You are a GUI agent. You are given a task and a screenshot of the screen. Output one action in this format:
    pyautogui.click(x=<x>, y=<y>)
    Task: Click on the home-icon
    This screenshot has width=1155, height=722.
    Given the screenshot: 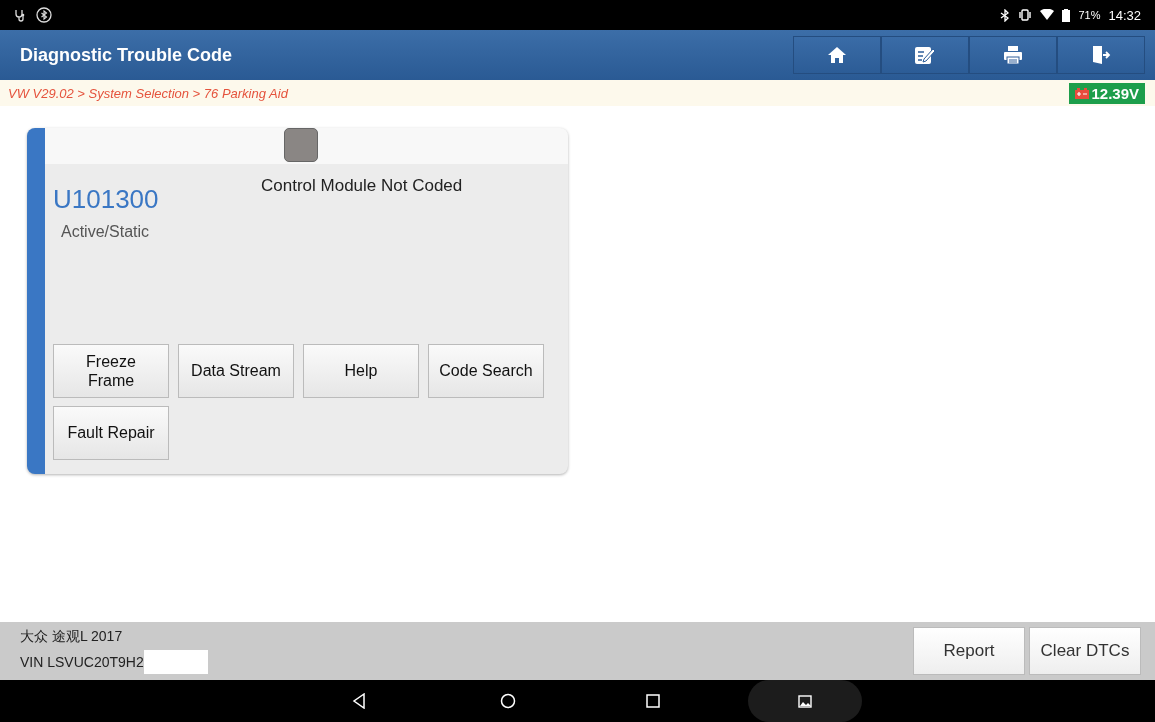 What is the action you would take?
    pyautogui.click(x=837, y=55)
    